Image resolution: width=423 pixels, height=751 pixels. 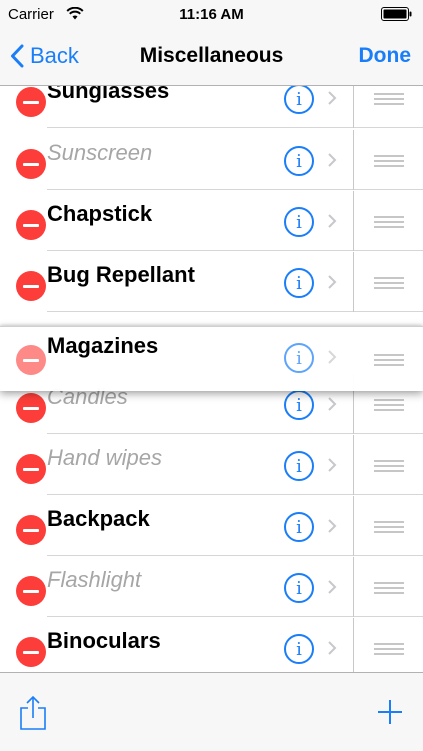 What do you see at coordinates (211, 526) in the screenshot?
I see `list-item: Backpack i` at bounding box center [211, 526].